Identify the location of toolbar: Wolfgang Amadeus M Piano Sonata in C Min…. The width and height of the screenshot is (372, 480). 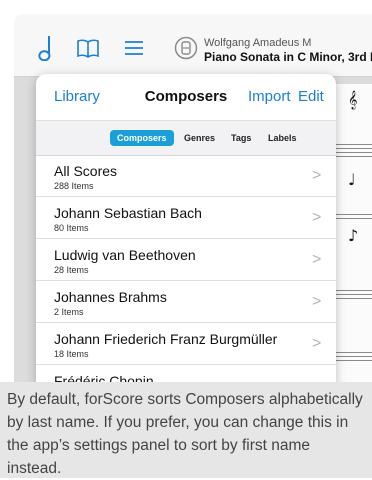
(193, 45).